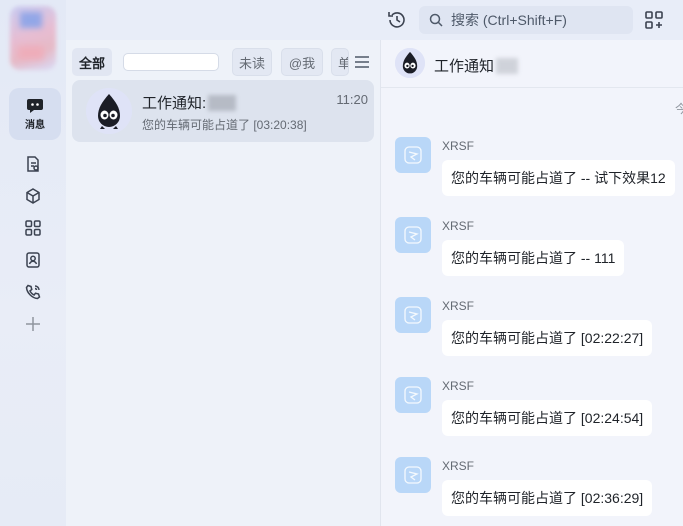 The width and height of the screenshot is (683, 526). I want to click on tab-unread: 未读, so click(252, 62).